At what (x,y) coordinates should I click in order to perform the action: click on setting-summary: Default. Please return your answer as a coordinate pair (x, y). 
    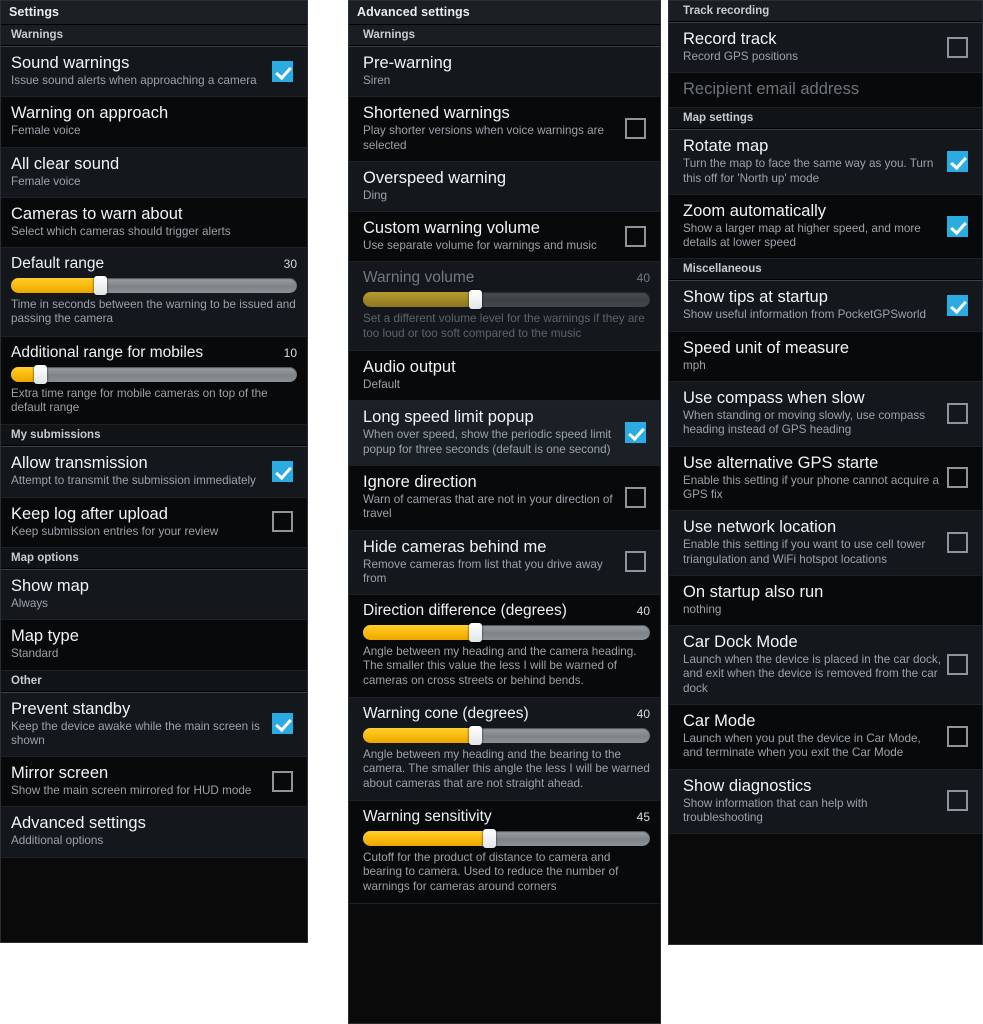
    Looking at the image, I should click on (382, 385).